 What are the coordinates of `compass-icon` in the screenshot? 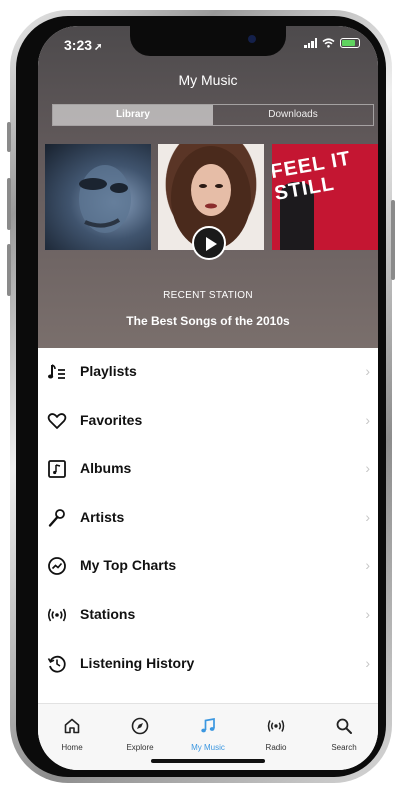 It's located at (140, 726).